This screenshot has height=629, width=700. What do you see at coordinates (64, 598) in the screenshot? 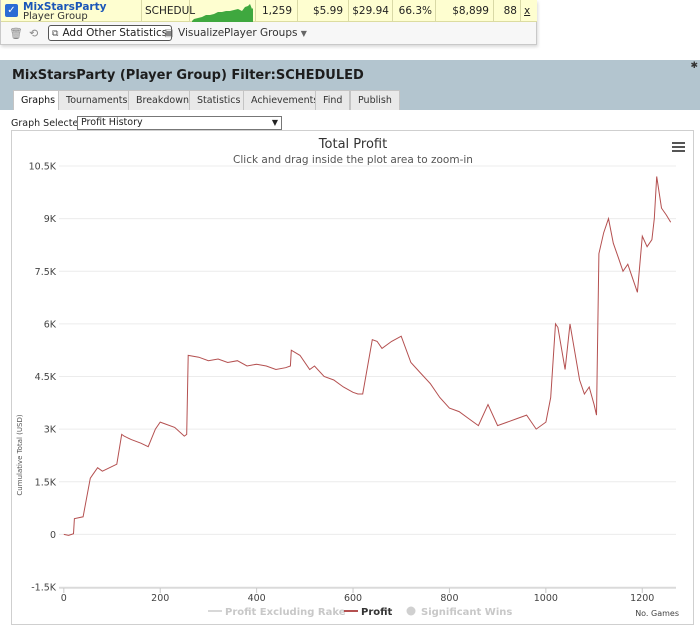
I see `x-tick-label: 0` at bounding box center [64, 598].